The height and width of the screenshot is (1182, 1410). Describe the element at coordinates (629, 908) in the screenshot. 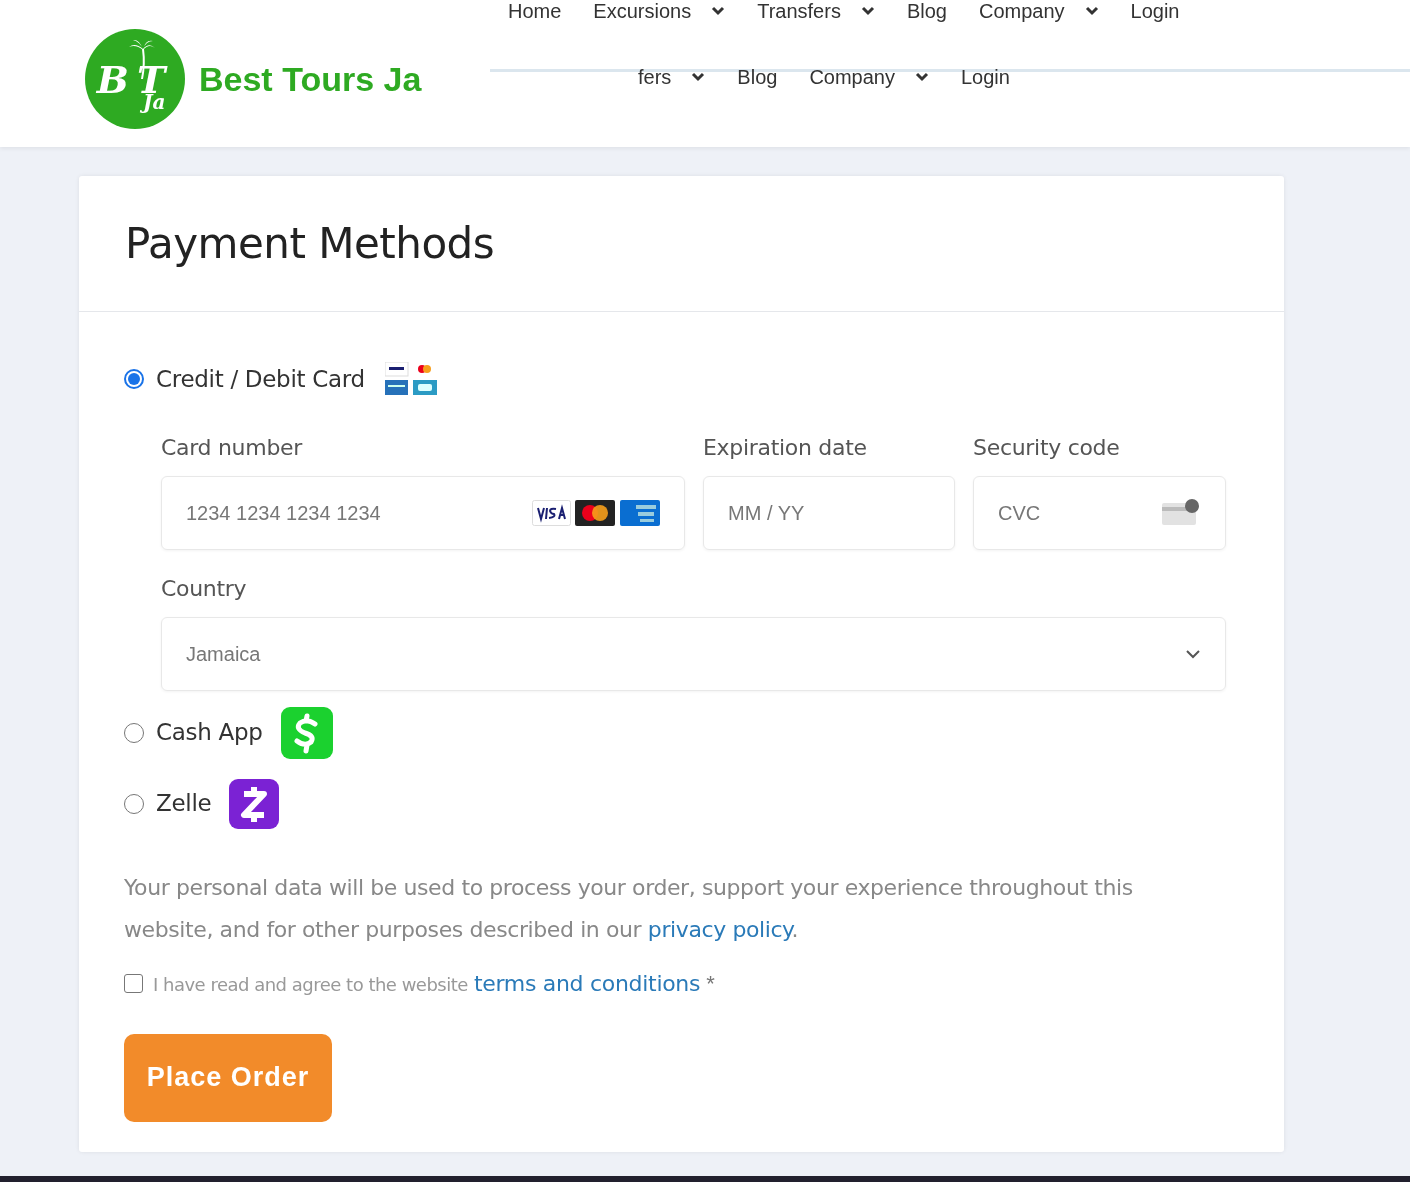

I see `privacy-notice: Your personal data will be used to process your order, support your experience throughout this website, and for other purposes described in our privacy policy.` at that location.